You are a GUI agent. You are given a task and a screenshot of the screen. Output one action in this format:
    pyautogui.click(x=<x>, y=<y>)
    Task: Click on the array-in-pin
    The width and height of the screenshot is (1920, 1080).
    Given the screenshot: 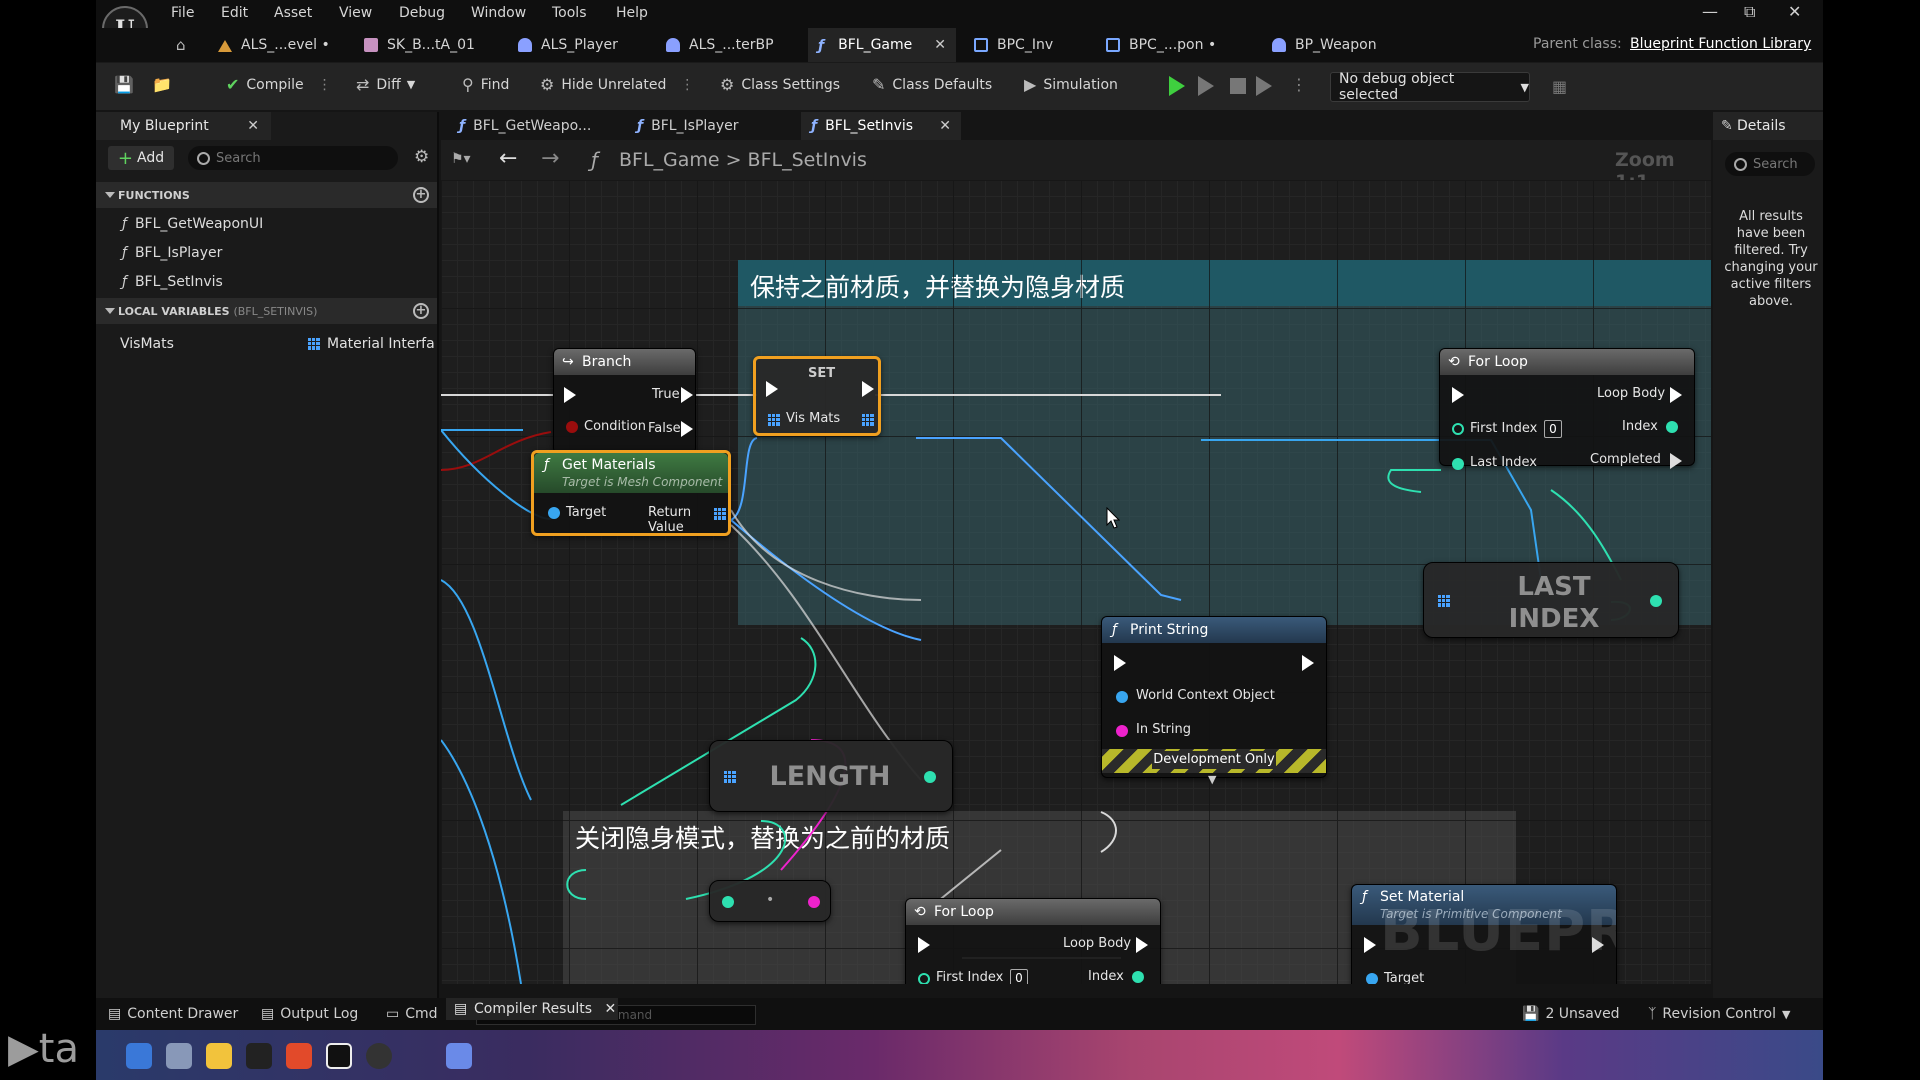 What is the action you would take?
    pyautogui.click(x=1444, y=601)
    